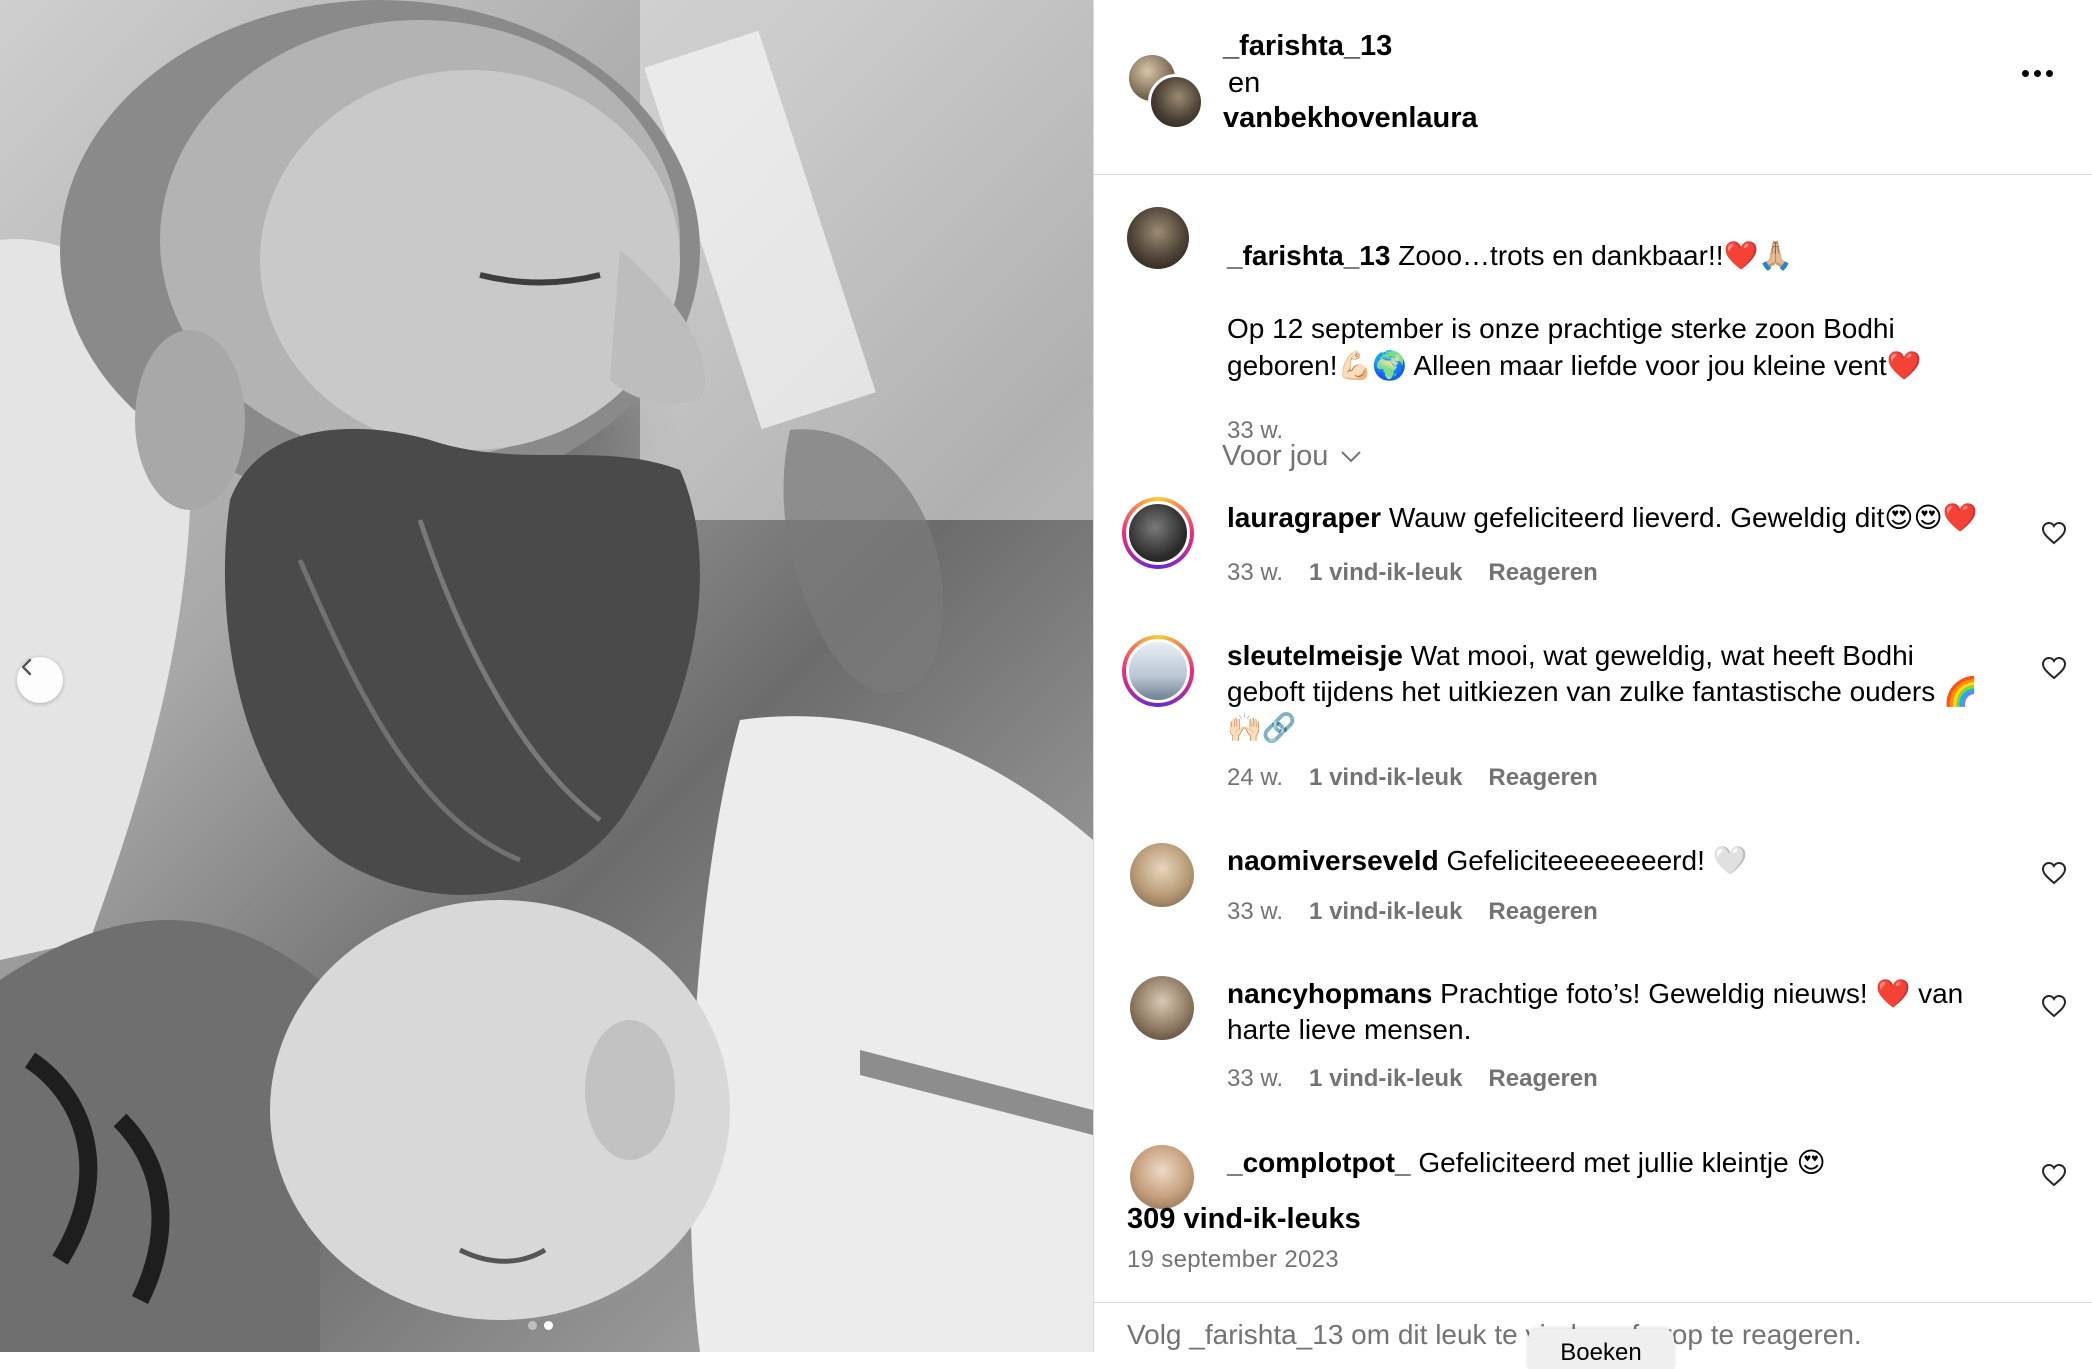 The width and height of the screenshot is (2092, 1369). I want to click on comment-username: sleutelmeisje, so click(1315, 655).